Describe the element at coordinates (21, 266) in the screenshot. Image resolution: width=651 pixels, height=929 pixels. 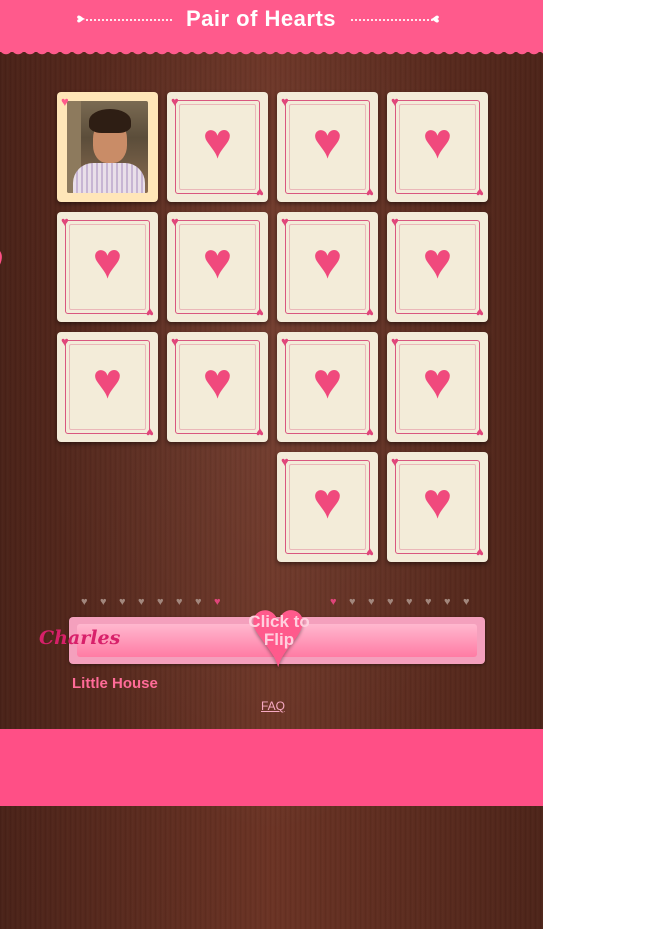
I see `side-heart-icon: ♥` at that location.